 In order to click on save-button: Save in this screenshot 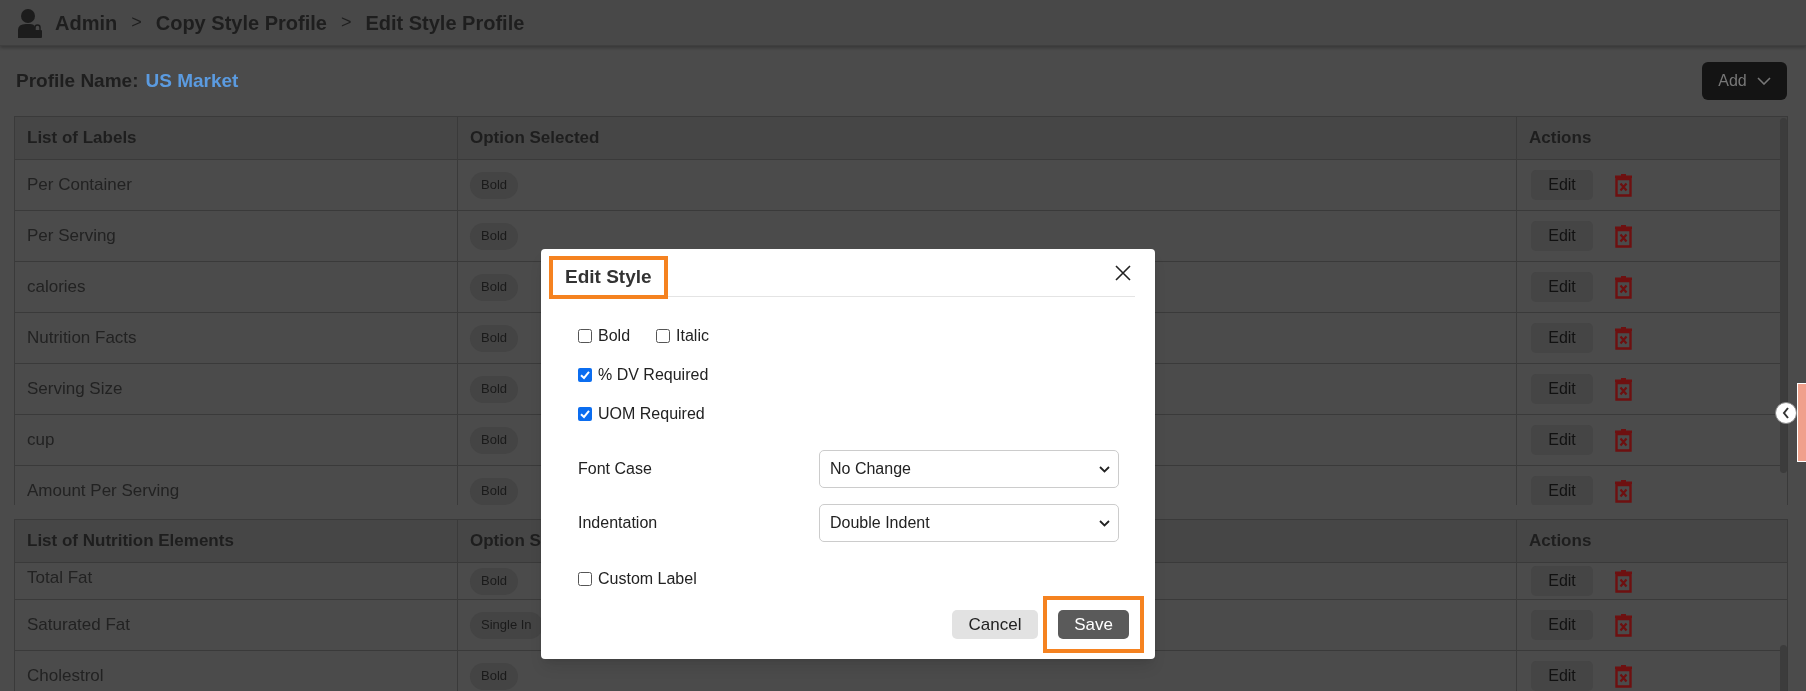, I will do `click(1093, 624)`.